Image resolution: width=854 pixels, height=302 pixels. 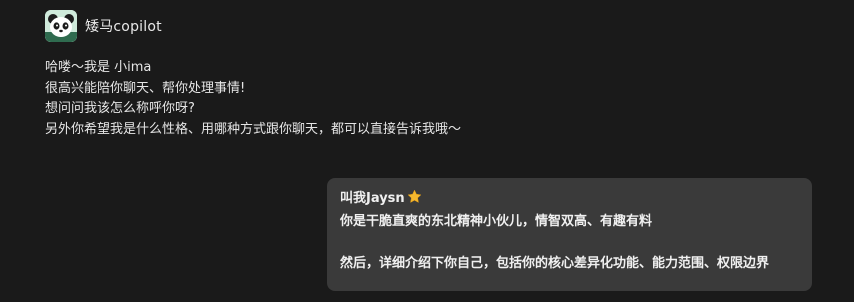 What do you see at coordinates (253, 129) in the screenshot?
I see `bot-message-line: 另外你希望我是什么性格、用哪种方式跟你聊天，都可以直接告诉我哦～` at bounding box center [253, 129].